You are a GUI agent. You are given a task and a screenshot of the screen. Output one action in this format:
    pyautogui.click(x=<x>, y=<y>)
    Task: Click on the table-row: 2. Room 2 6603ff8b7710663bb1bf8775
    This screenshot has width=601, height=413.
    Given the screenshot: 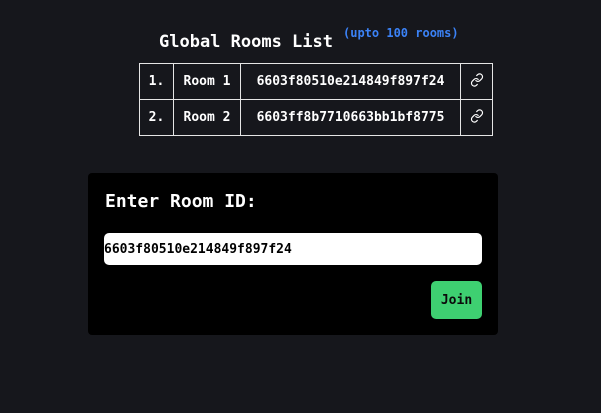 What is the action you would take?
    pyautogui.click(x=316, y=117)
    